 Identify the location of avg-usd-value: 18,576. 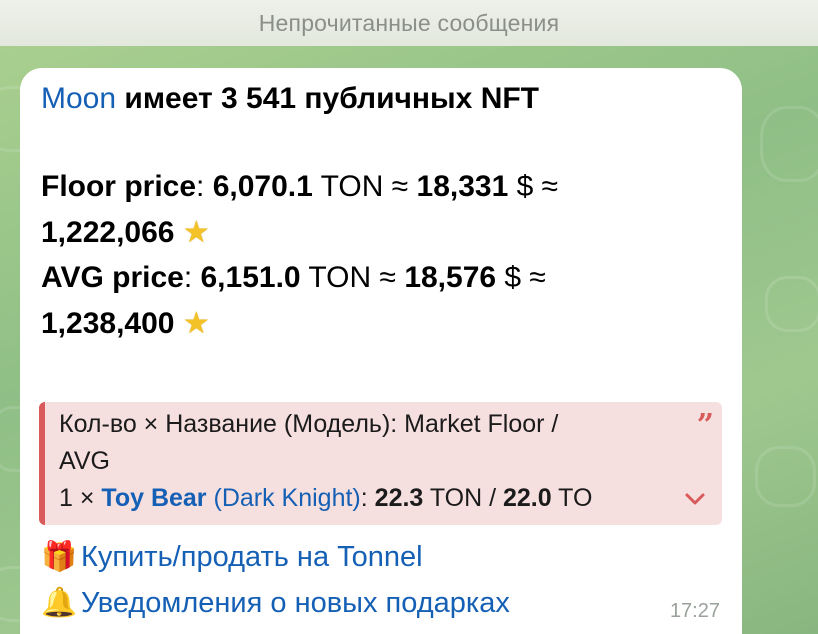
(450, 277).